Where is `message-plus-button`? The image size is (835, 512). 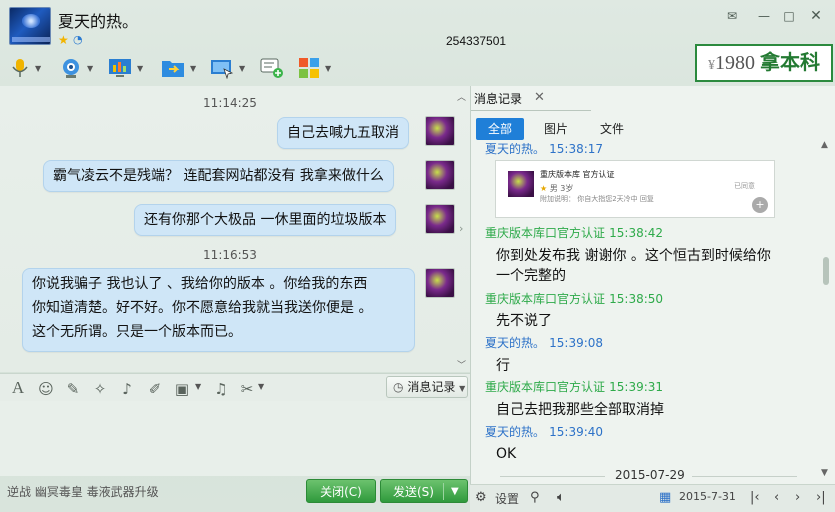 message-plus-button is located at coordinates (272, 68).